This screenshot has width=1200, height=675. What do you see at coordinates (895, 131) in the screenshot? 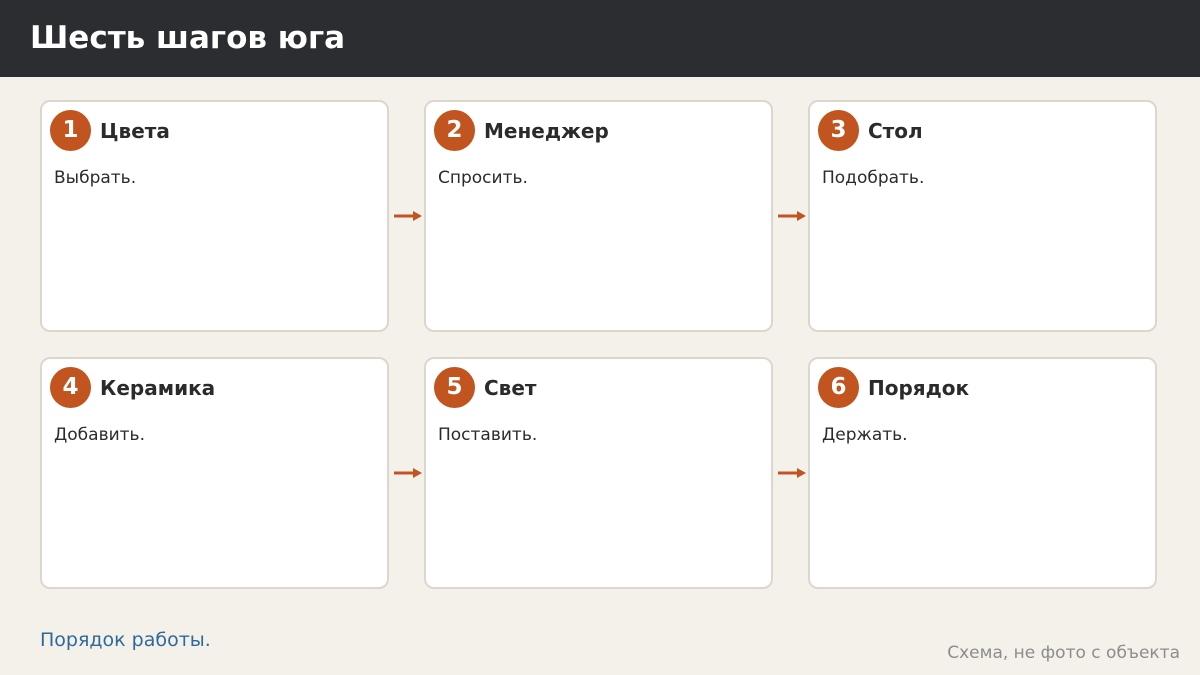
I see `step-title: Стол` at bounding box center [895, 131].